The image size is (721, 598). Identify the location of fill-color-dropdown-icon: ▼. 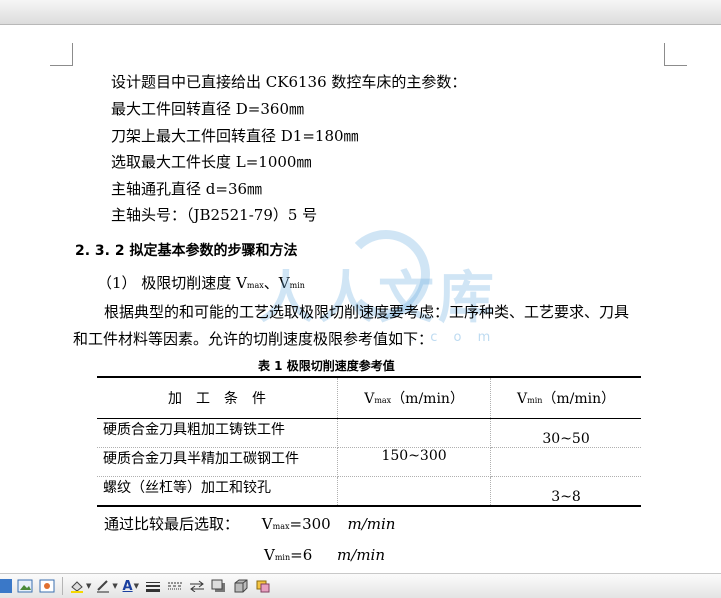
(88, 586).